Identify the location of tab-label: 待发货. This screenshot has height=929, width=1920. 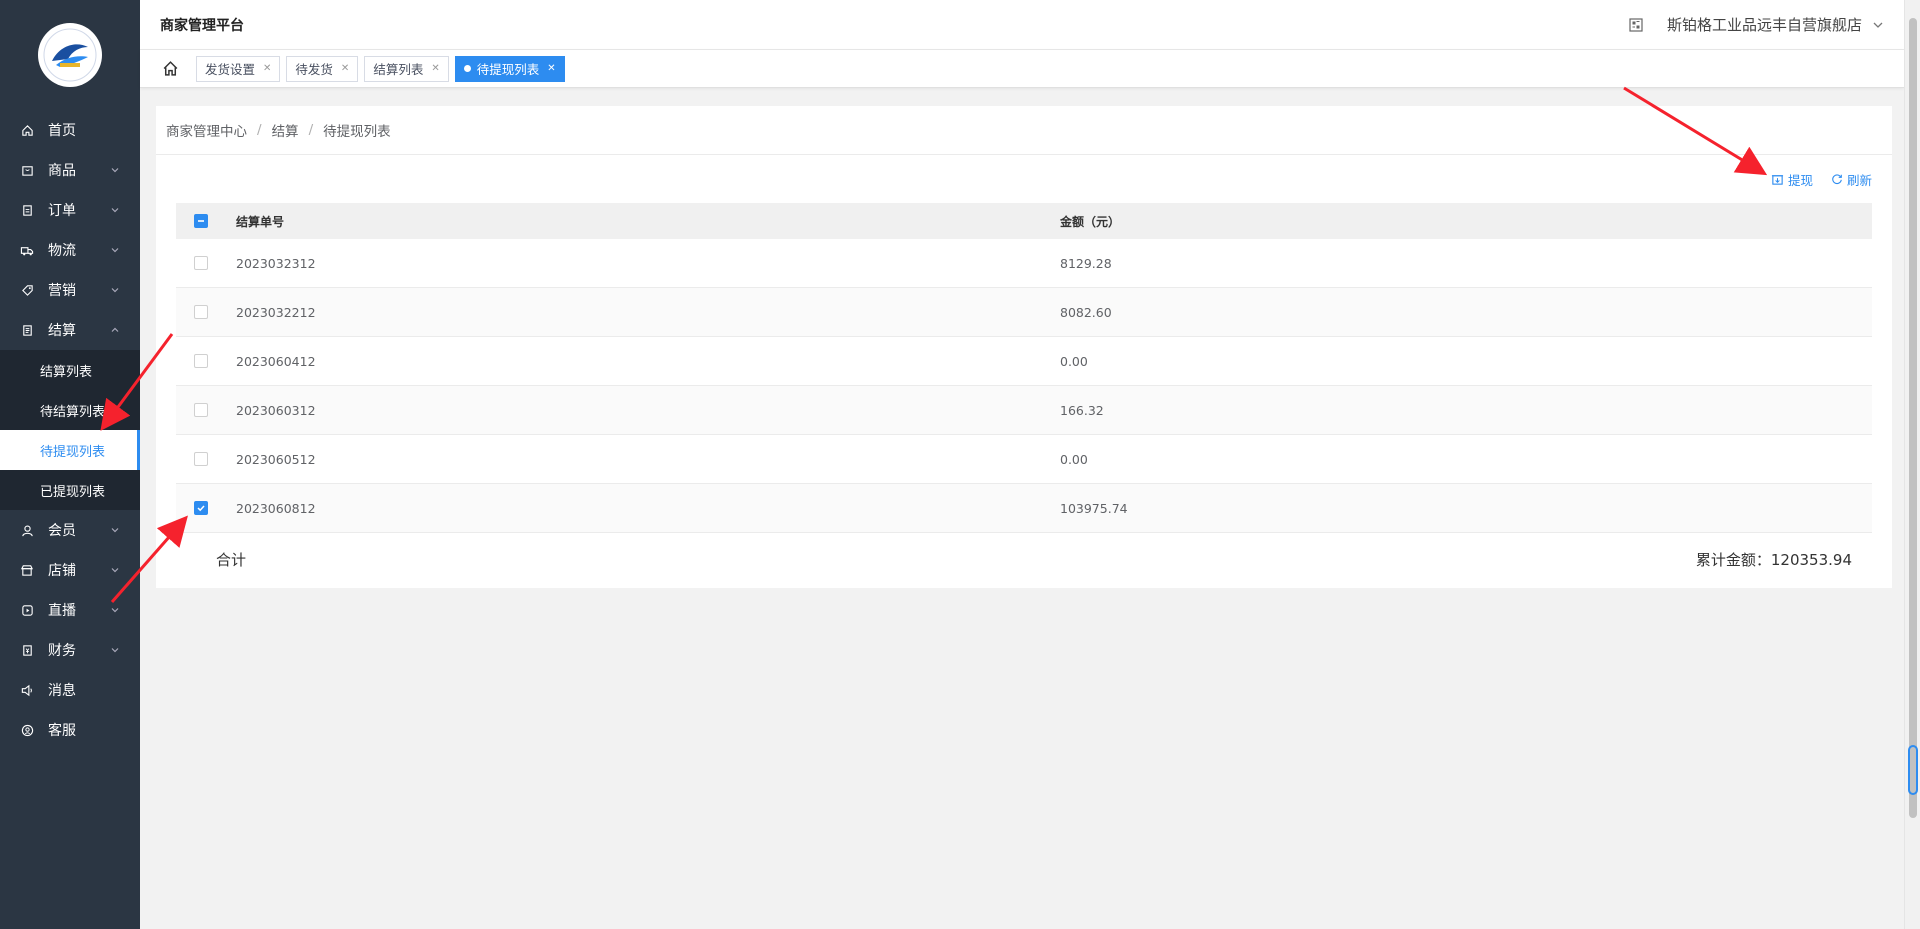
(314, 69).